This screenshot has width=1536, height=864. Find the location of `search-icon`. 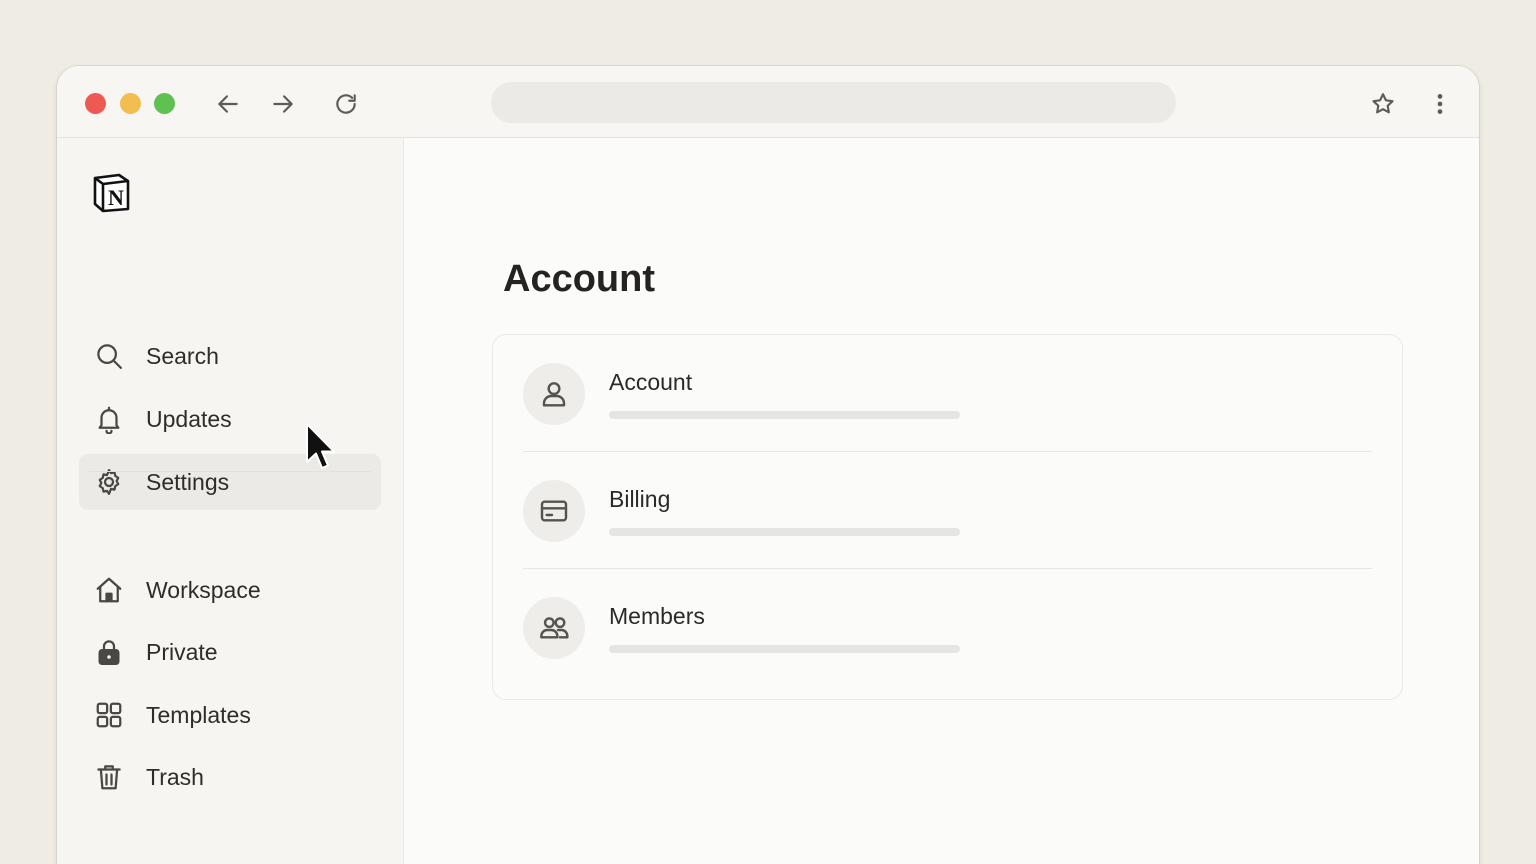

search-icon is located at coordinates (109, 356).